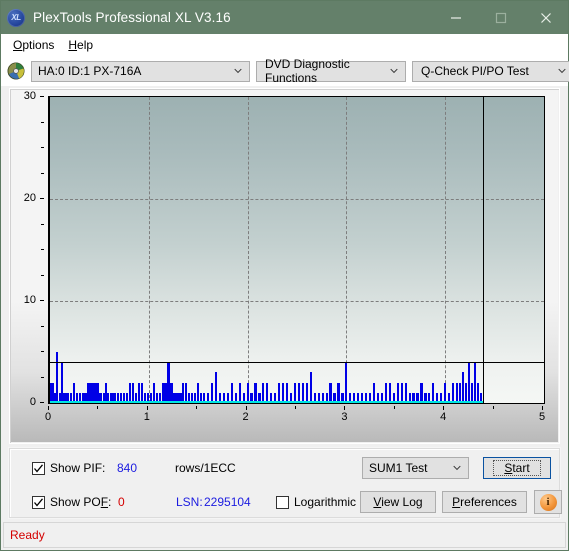  What do you see at coordinates (455, 17) in the screenshot?
I see `minimize-icon` at bounding box center [455, 17].